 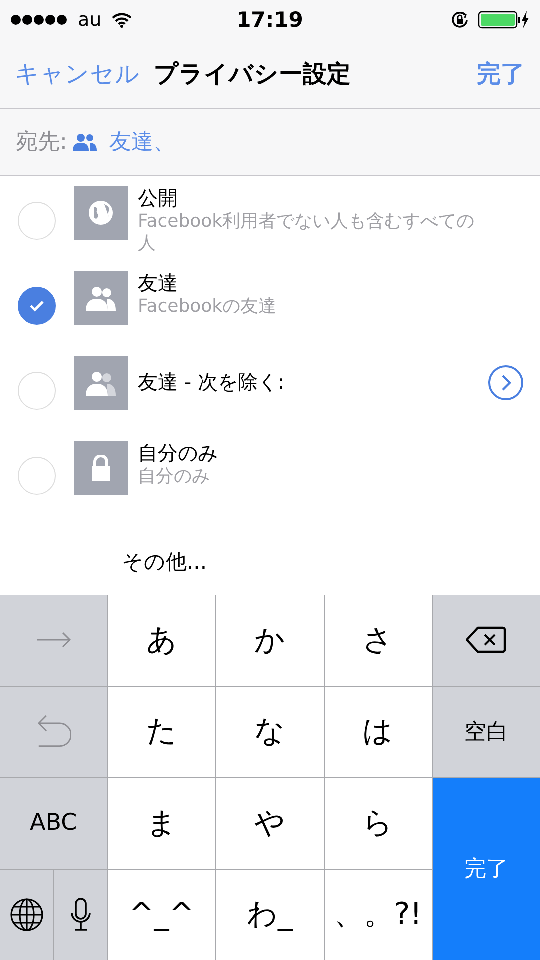 I want to click on keyboard-key: は, so click(x=378, y=731).